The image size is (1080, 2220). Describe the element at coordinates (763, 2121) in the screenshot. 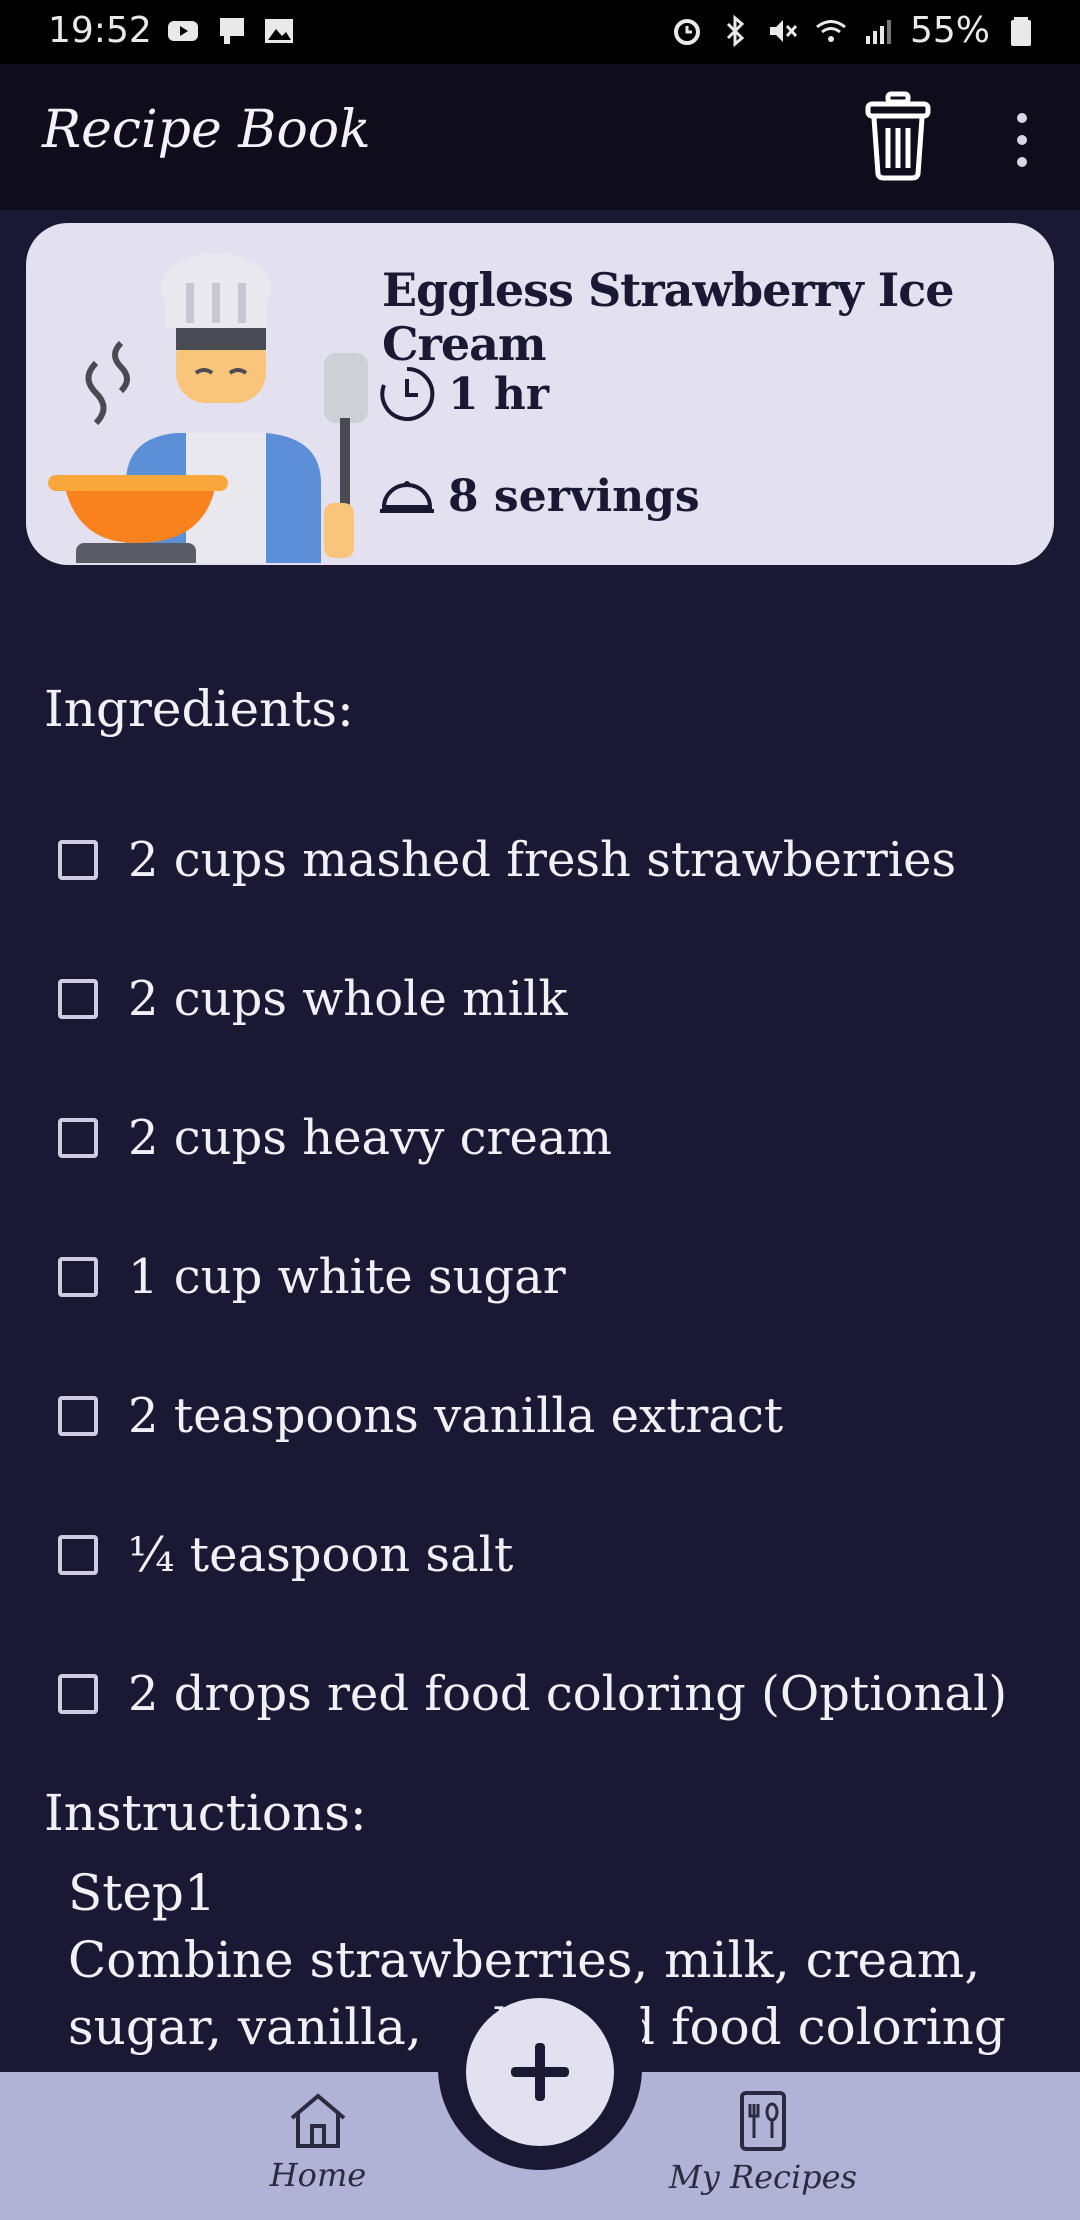

I see `recipe-book-icon` at that location.